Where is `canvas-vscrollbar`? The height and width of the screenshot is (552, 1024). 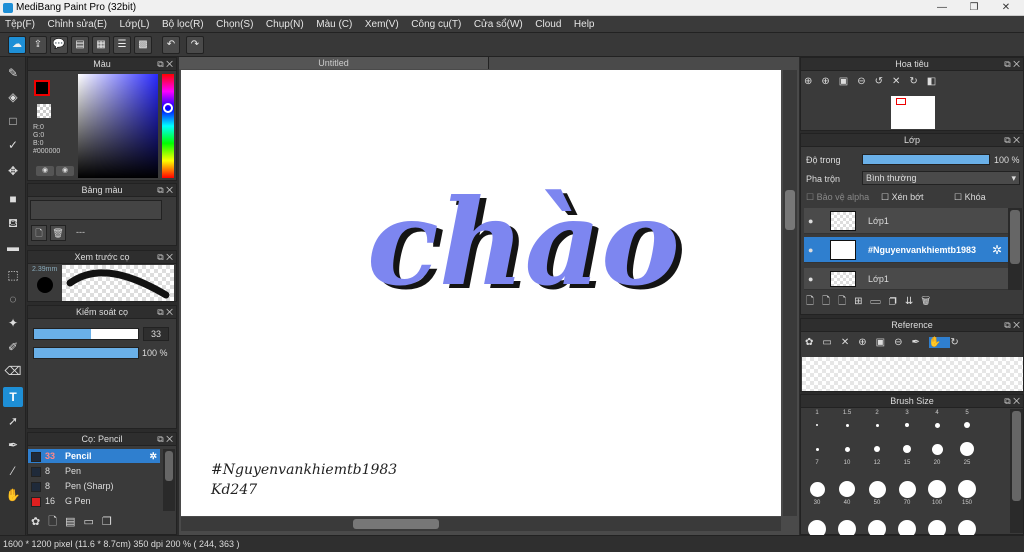 canvas-vscrollbar is located at coordinates (790, 293).